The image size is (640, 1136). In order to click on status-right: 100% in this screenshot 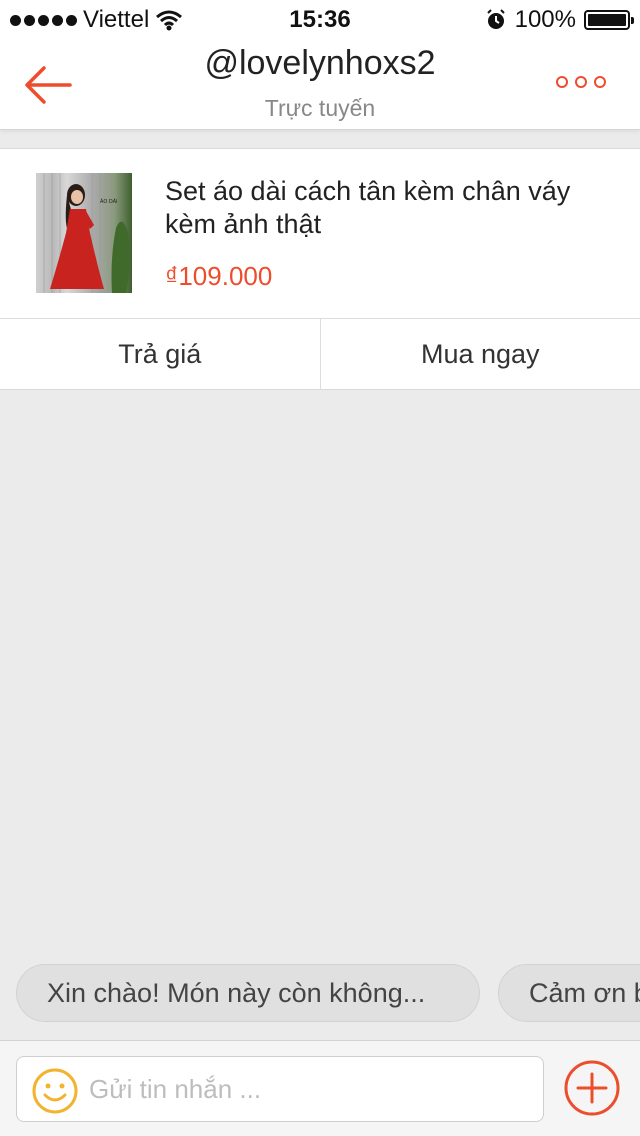, I will do `click(517, 20)`.